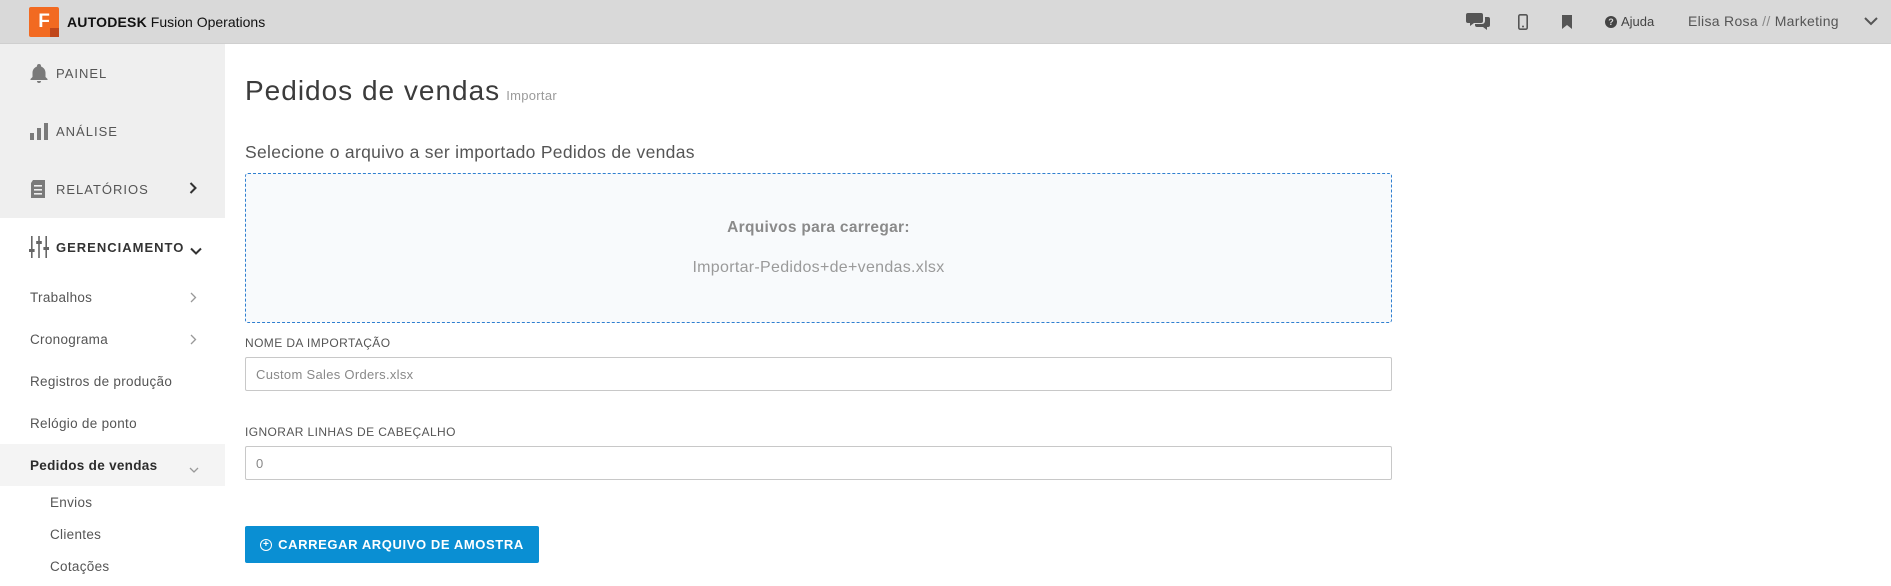  What do you see at coordinates (1567, 22) in the screenshot?
I see `bookmark-icon` at bounding box center [1567, 22].